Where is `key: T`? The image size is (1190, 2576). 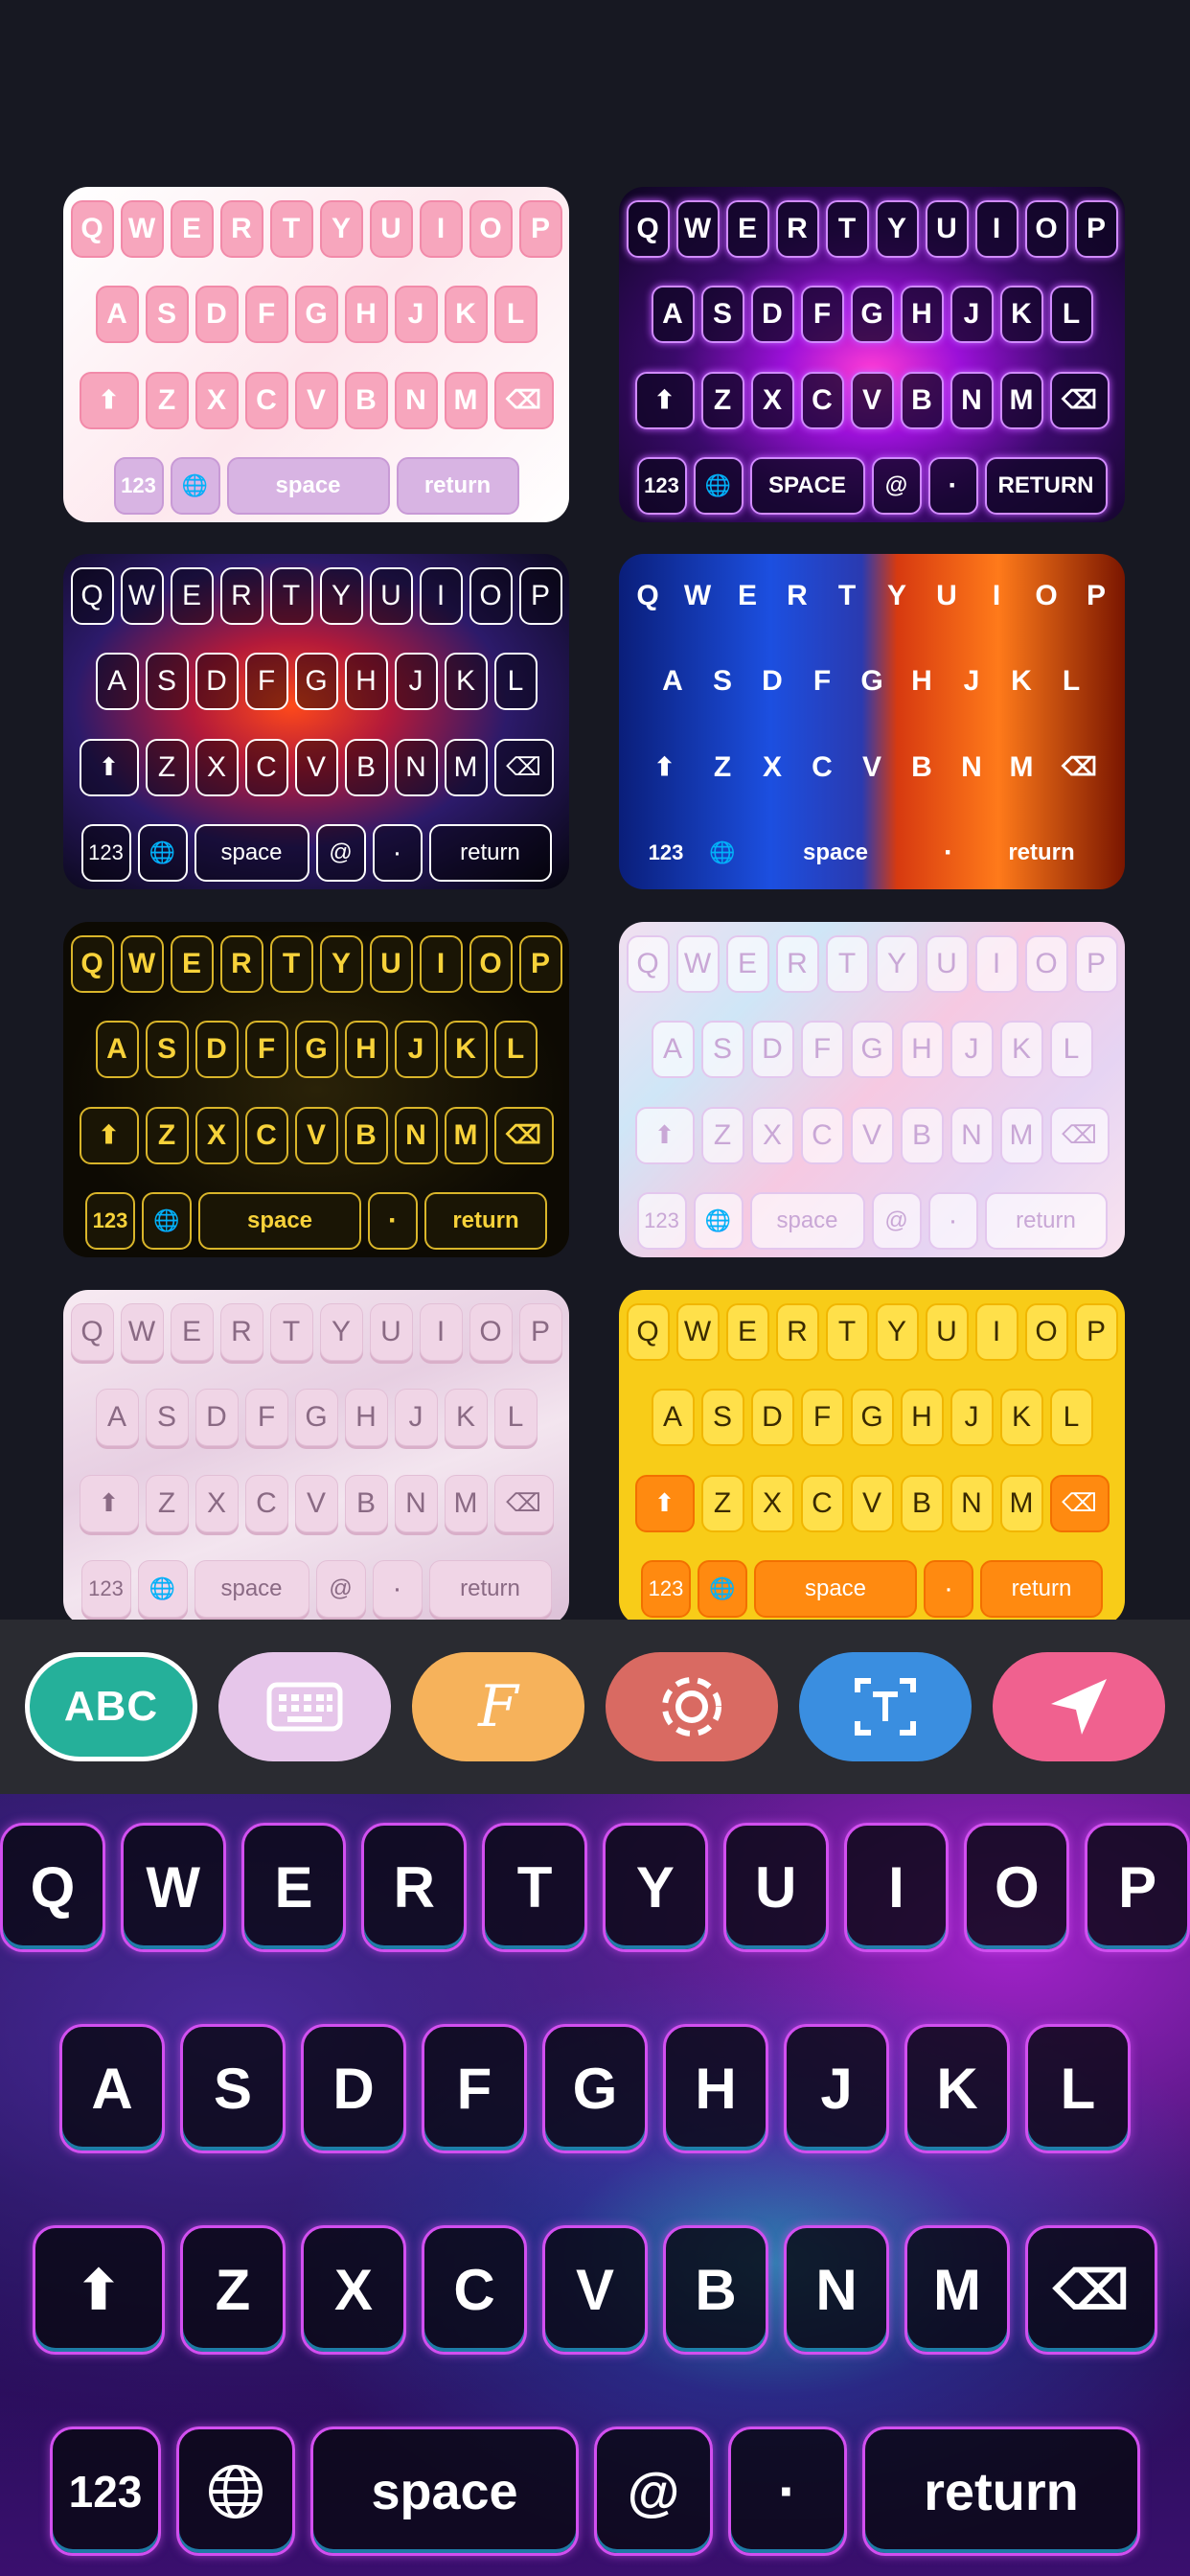 key: T is located at coordinates (534, 1887).